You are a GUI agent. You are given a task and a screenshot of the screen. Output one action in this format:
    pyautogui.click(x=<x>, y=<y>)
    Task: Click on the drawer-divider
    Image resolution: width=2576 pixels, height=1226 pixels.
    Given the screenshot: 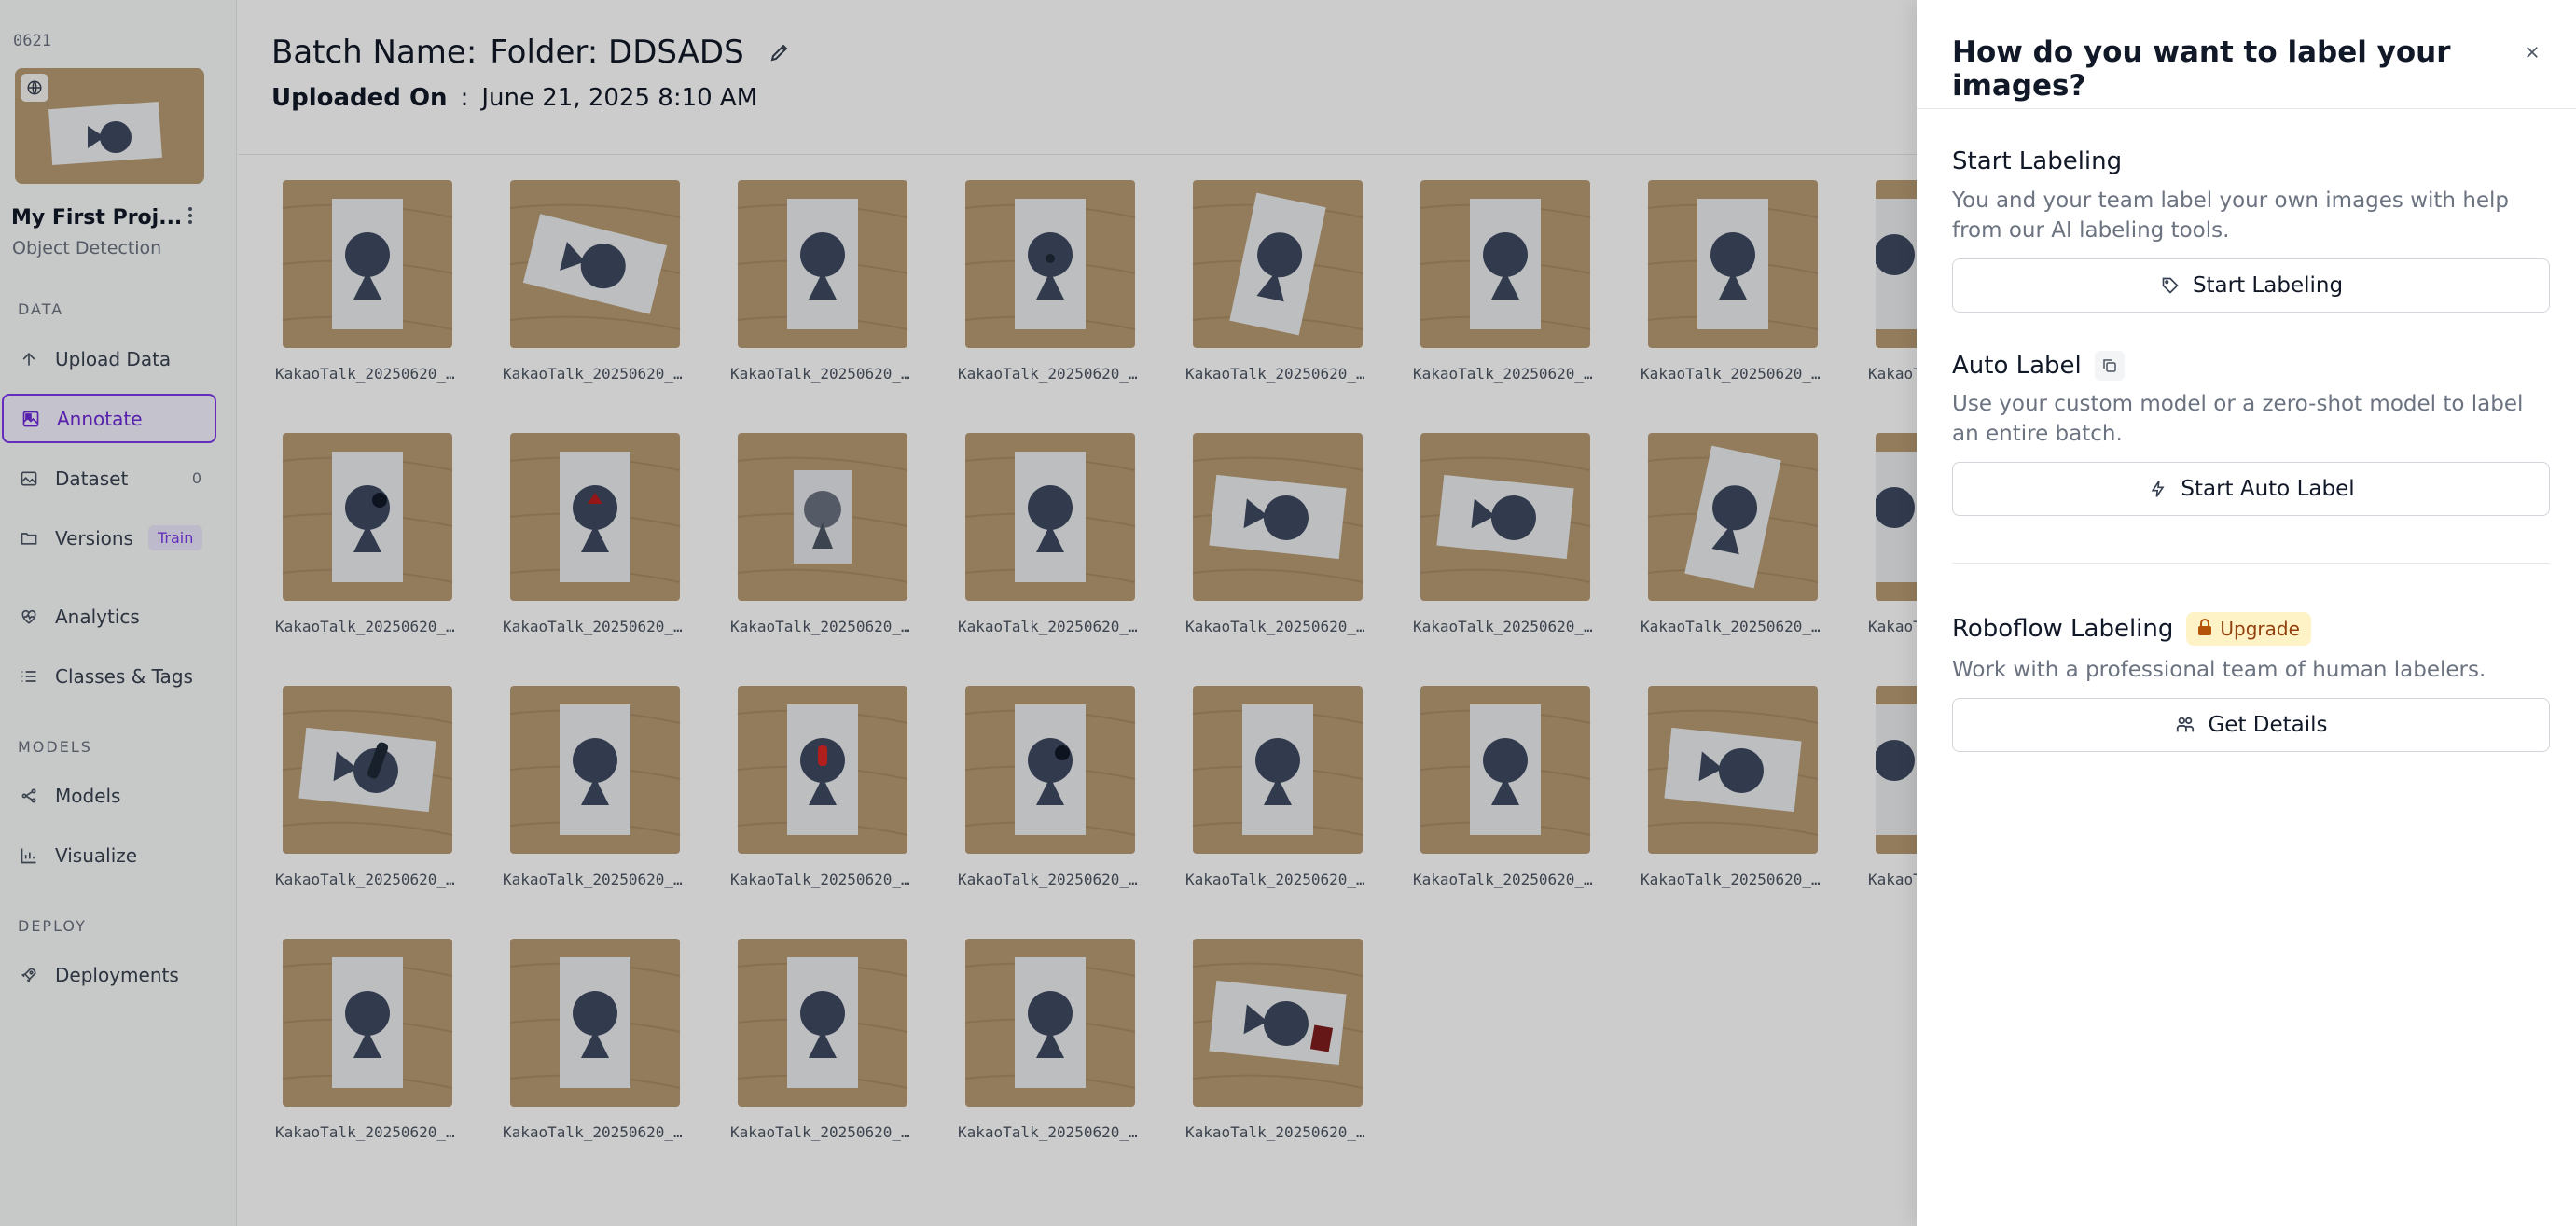 What is the action you would take?
    pyautogui.click(x=2246, y=109)
    